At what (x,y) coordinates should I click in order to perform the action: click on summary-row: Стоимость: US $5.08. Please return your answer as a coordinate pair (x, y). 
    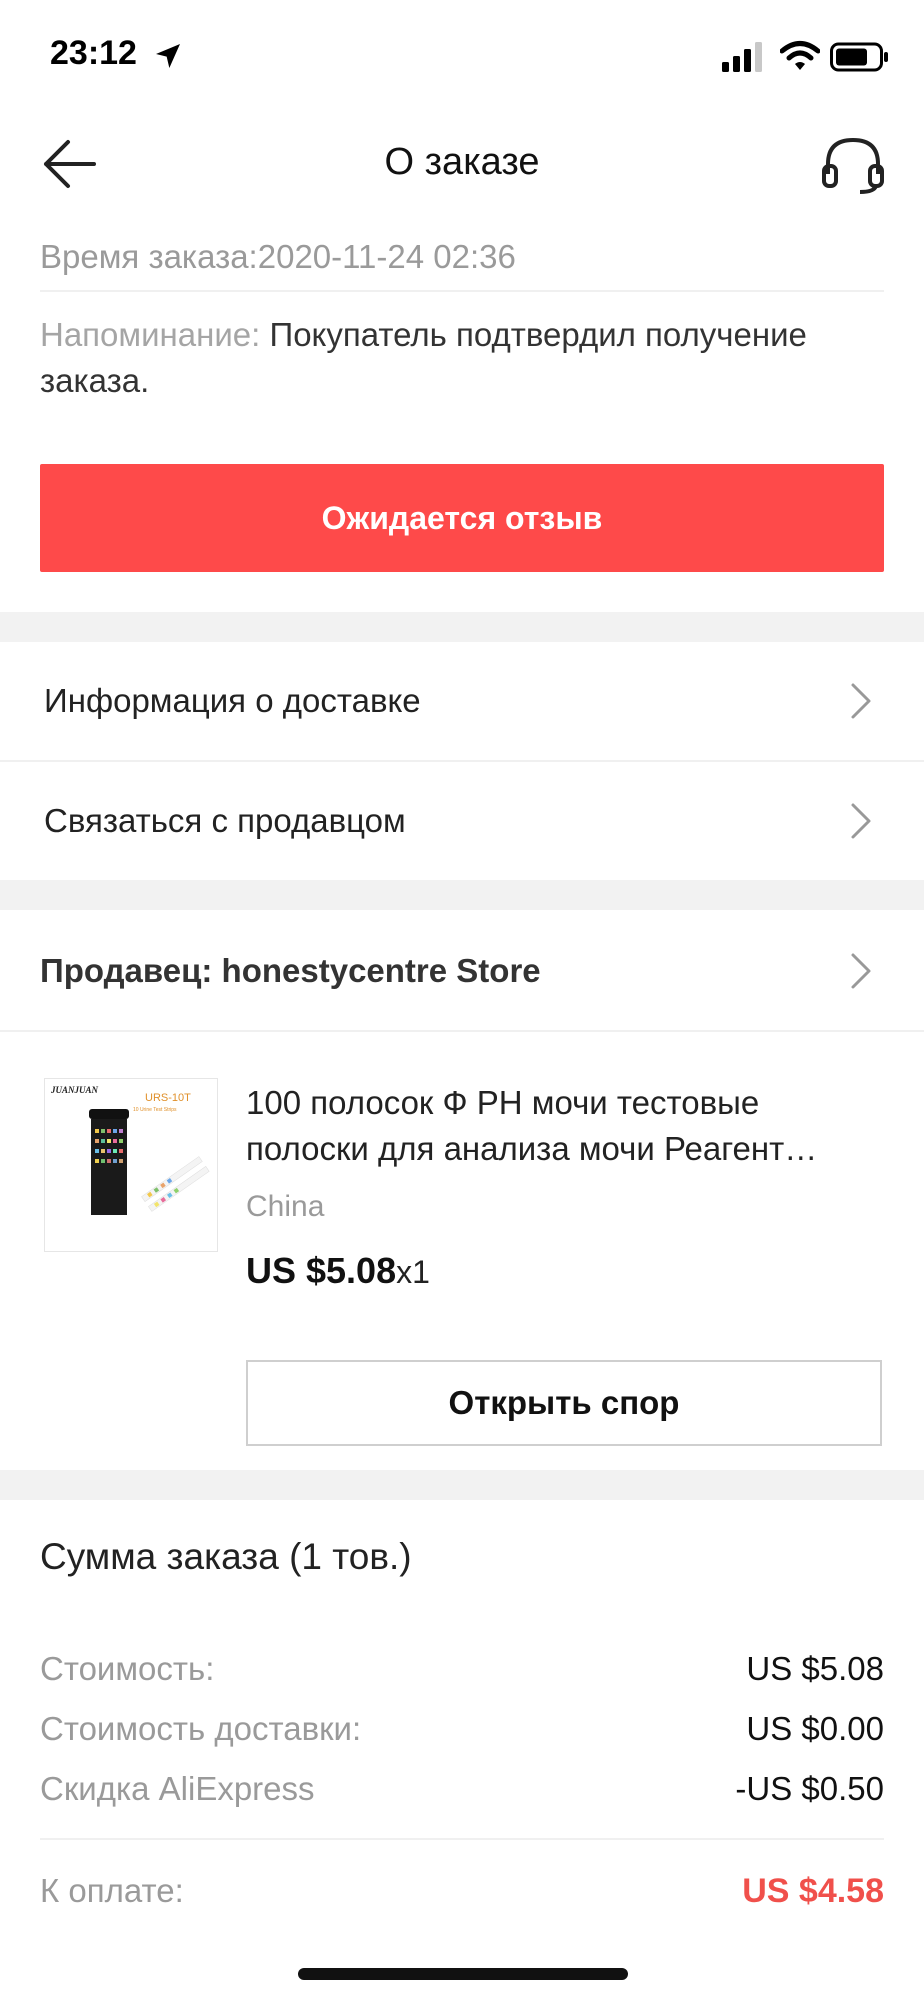
    Looking at the image, I should click on (462, 1669).